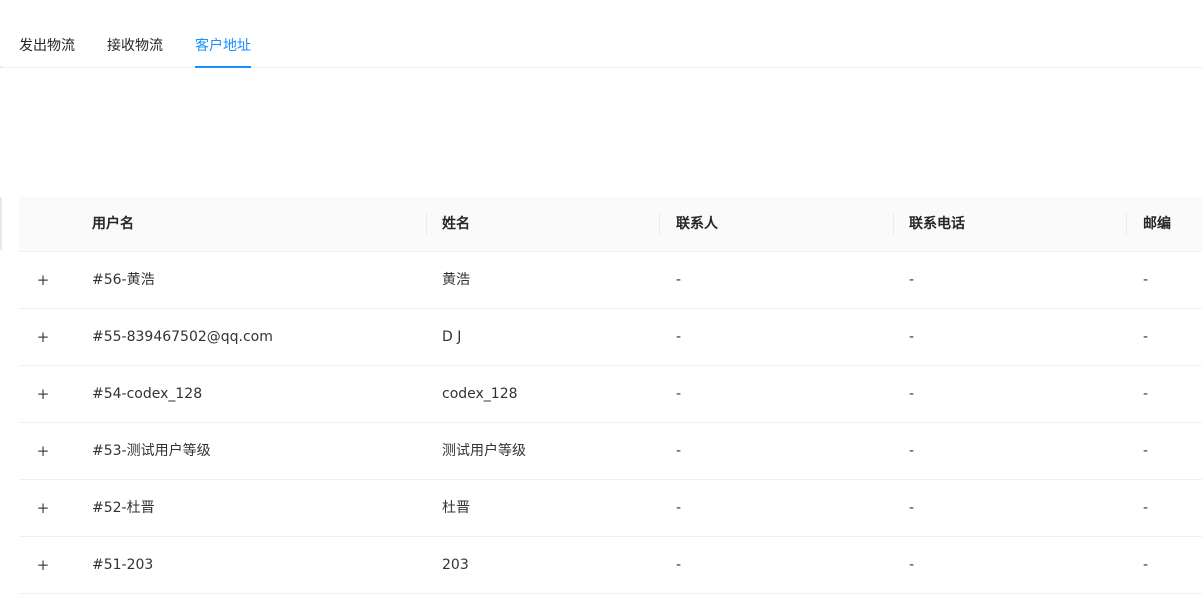  Describe the element at coordinates (452, 337) in the screenshot. I see `cell-name: D J` at that location.